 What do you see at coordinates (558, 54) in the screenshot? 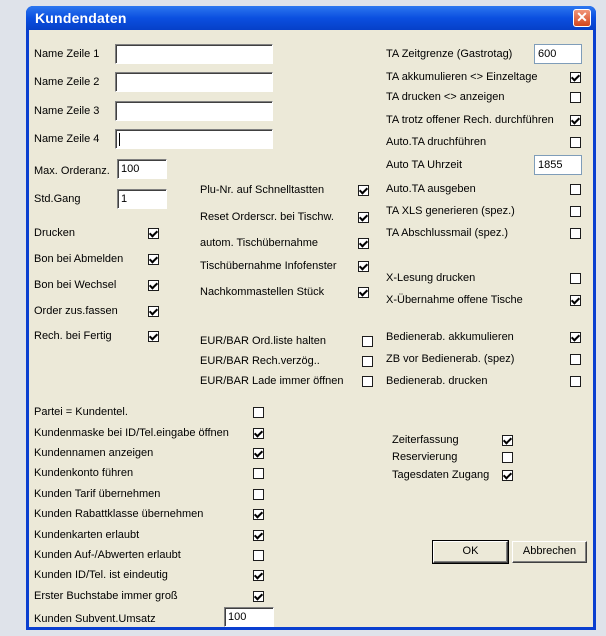
I see `ta-zeitgrenze-input: 600` at bounding box center [558, 54].